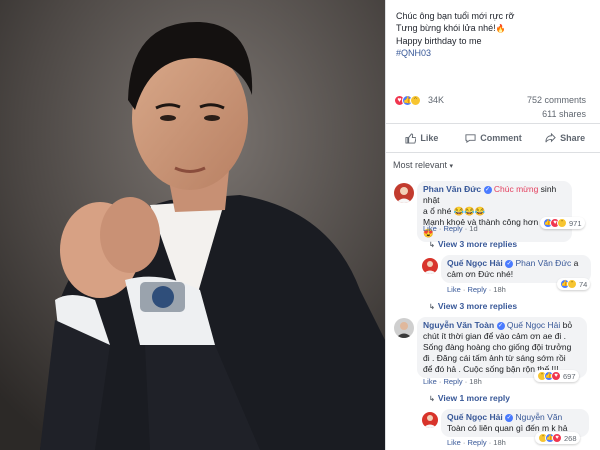 The height and width of the screenshot is (450, 600). I want to click on comment-reactions: ᵔ 👍 ♥ 697, so click(556, 376).